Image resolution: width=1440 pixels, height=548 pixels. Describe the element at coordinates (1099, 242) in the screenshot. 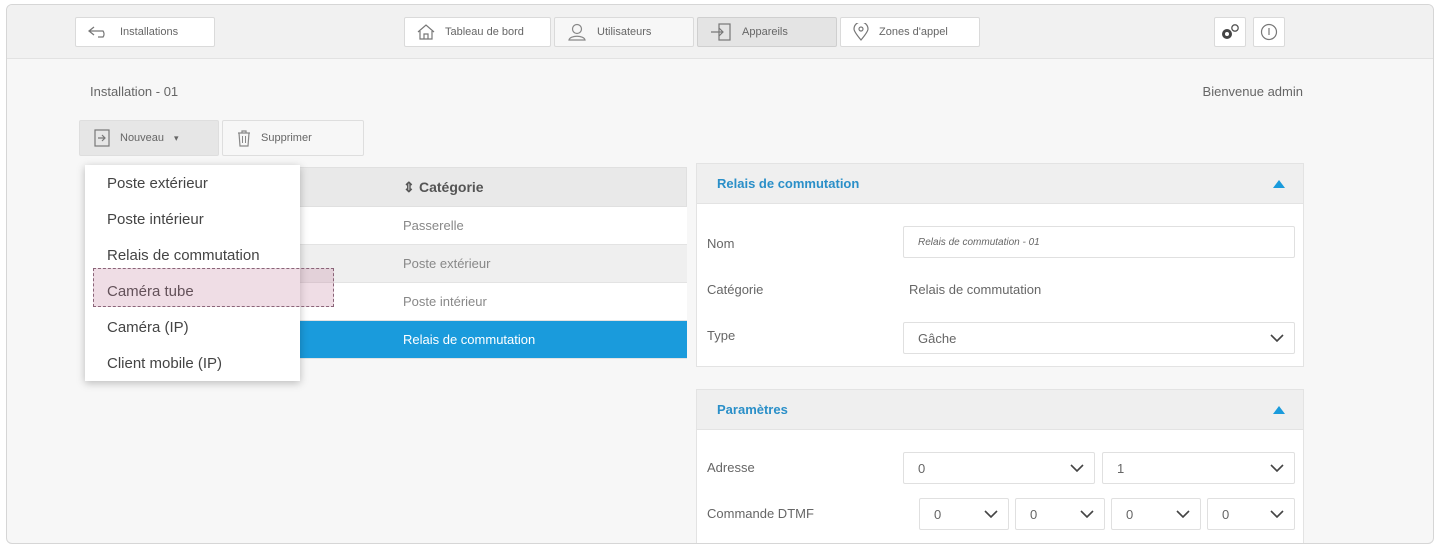

I see `nom-input: Relais de commutation - 01` at that location.